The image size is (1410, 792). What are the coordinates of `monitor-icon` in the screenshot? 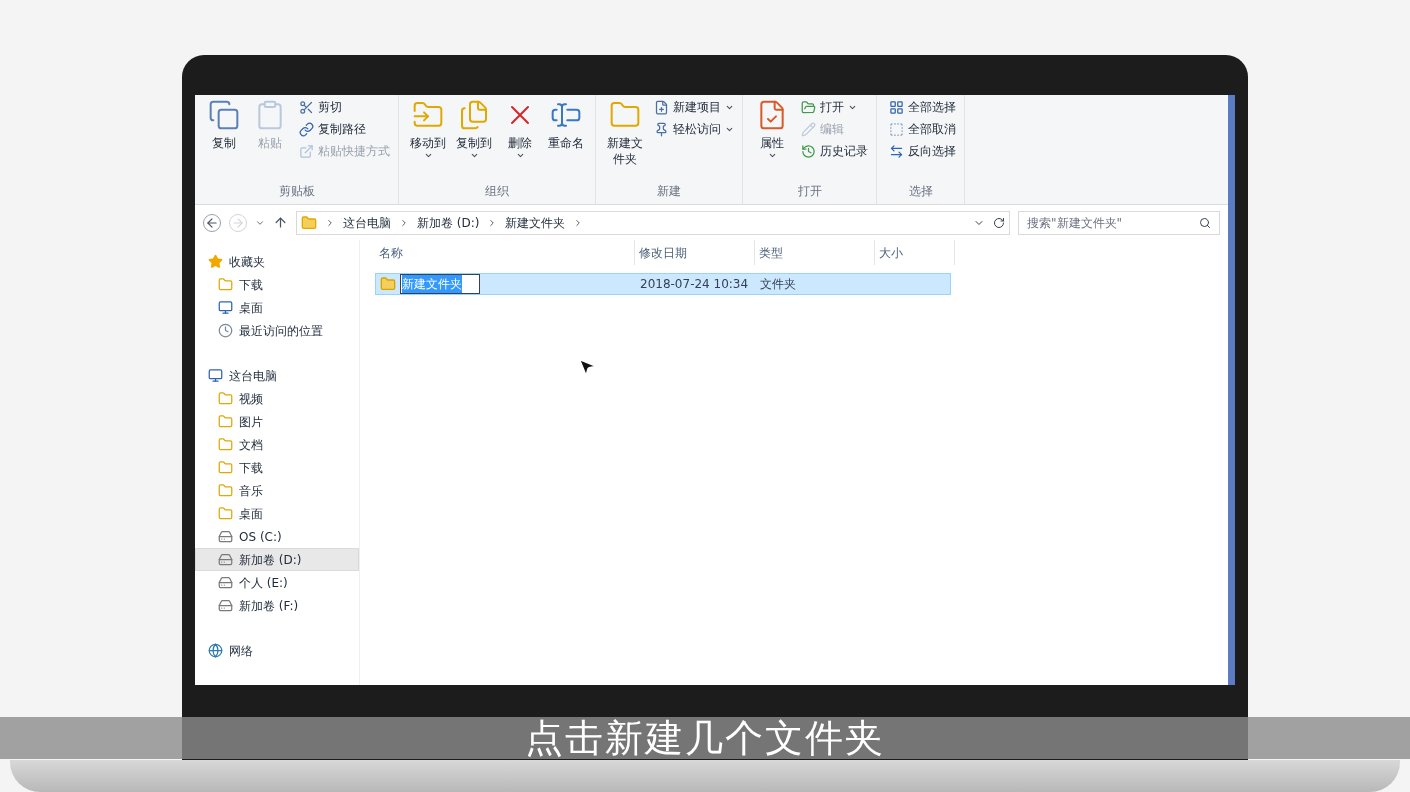 It's located at (225, 307).